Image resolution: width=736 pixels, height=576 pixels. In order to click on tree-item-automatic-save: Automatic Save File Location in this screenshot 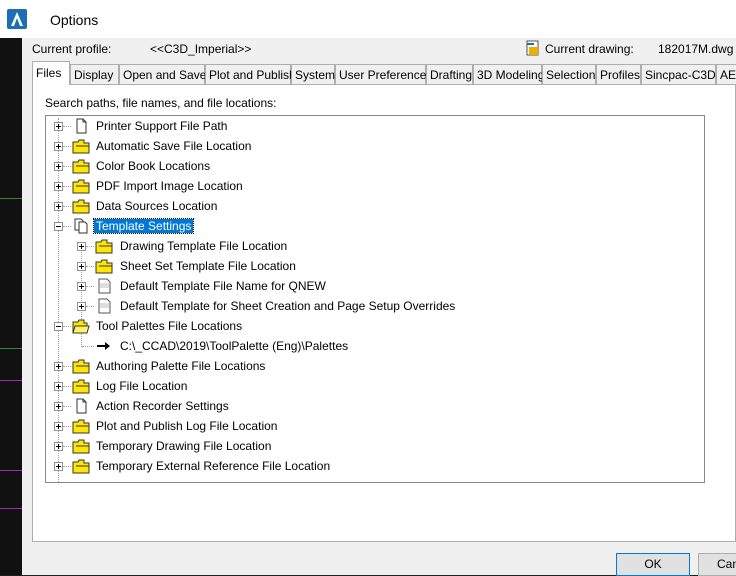, I will do `click(371, 146)`.